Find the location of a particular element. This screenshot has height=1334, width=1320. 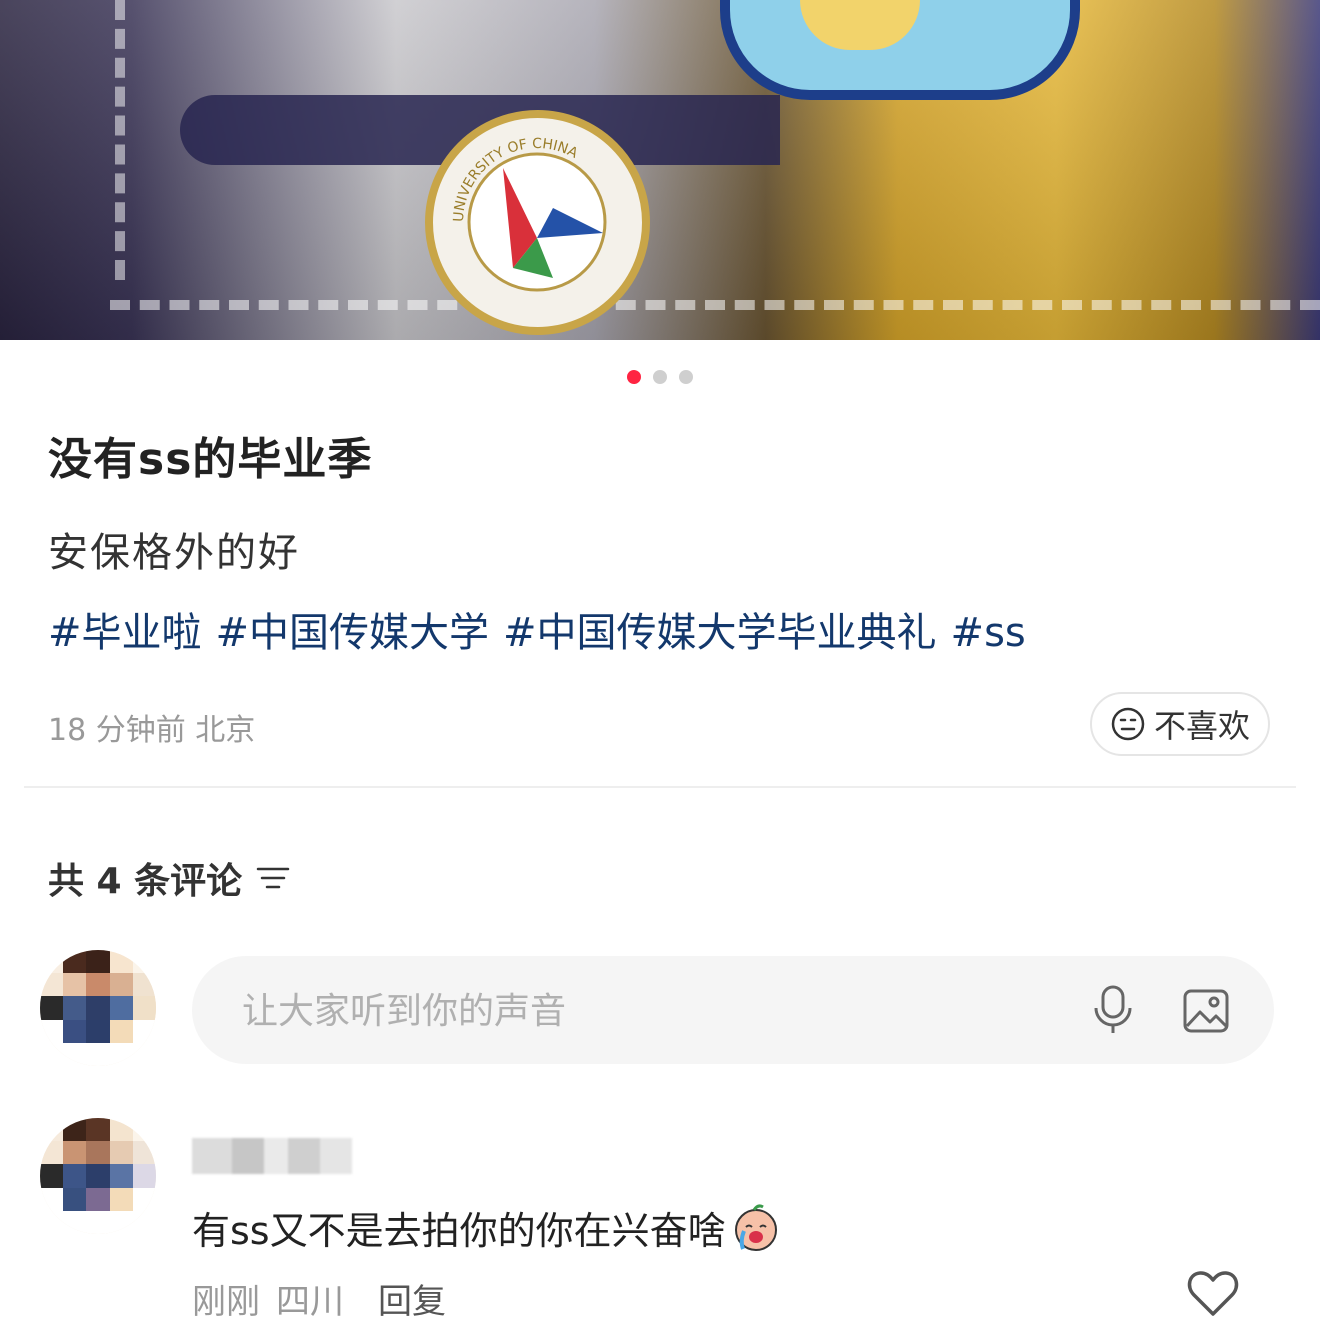

comment-location: 四川 is located at coordinates (310, 1302).